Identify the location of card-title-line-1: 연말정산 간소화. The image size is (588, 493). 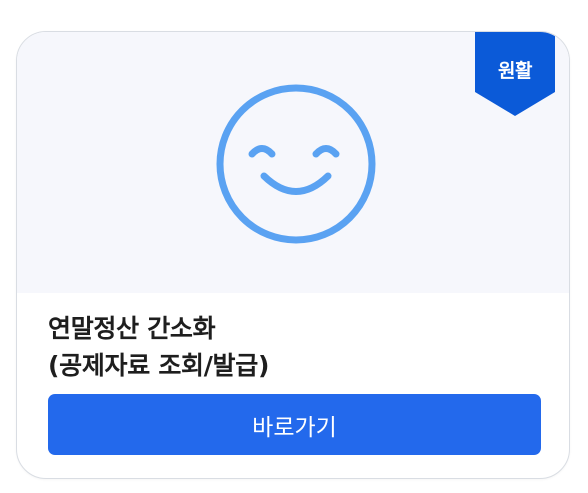
(132, 328).